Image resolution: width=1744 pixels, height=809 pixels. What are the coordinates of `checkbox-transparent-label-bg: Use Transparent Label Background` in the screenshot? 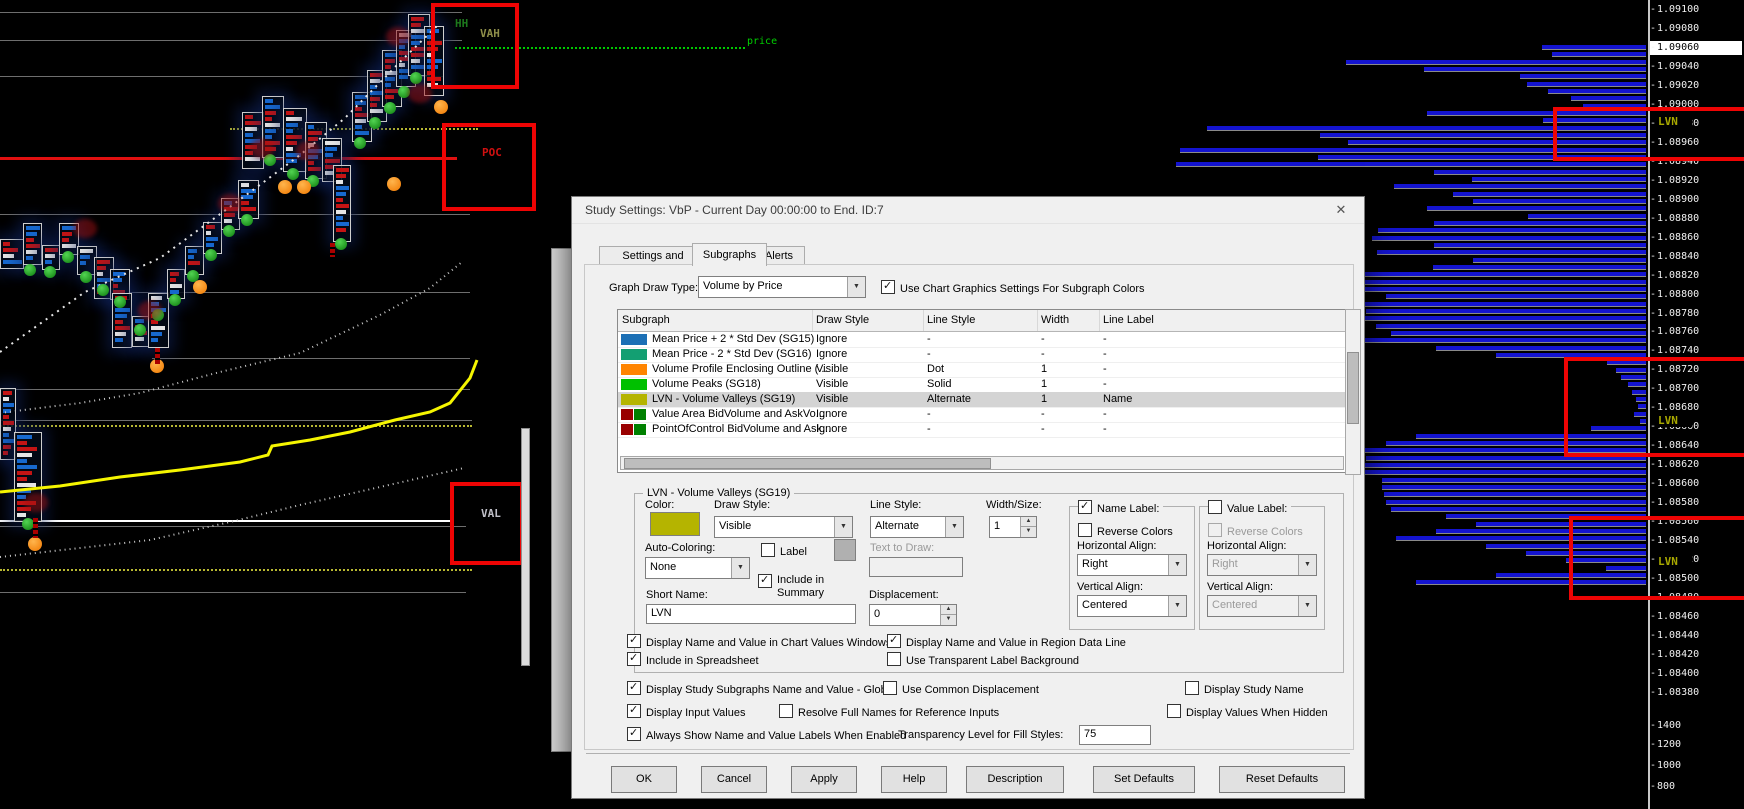 It's located at (983, 659).